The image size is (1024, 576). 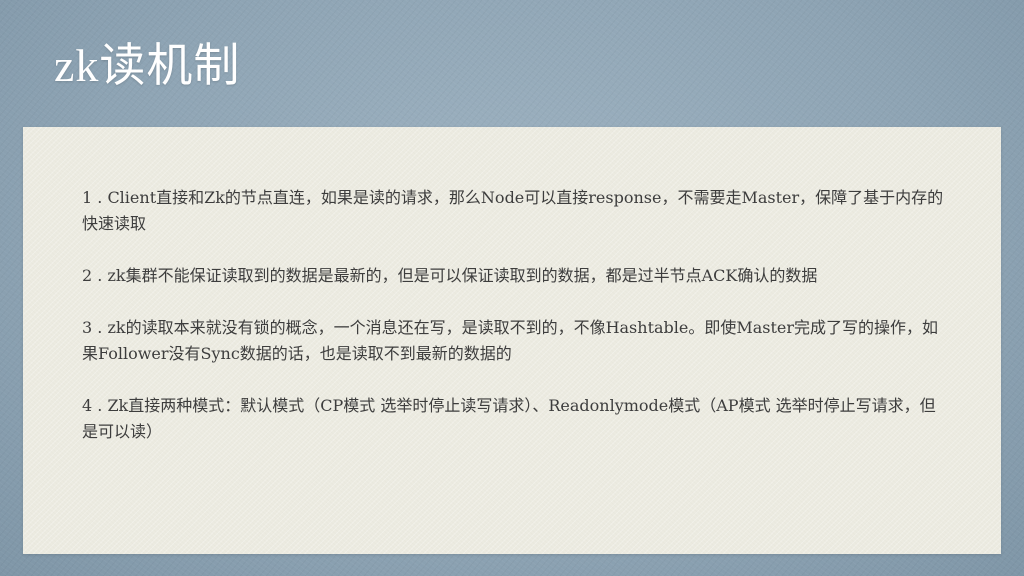 What do you see at coordinates (147, 65) in the screenshot?
I see `slide-title: zk读机制` at bounding box center [147, 65].